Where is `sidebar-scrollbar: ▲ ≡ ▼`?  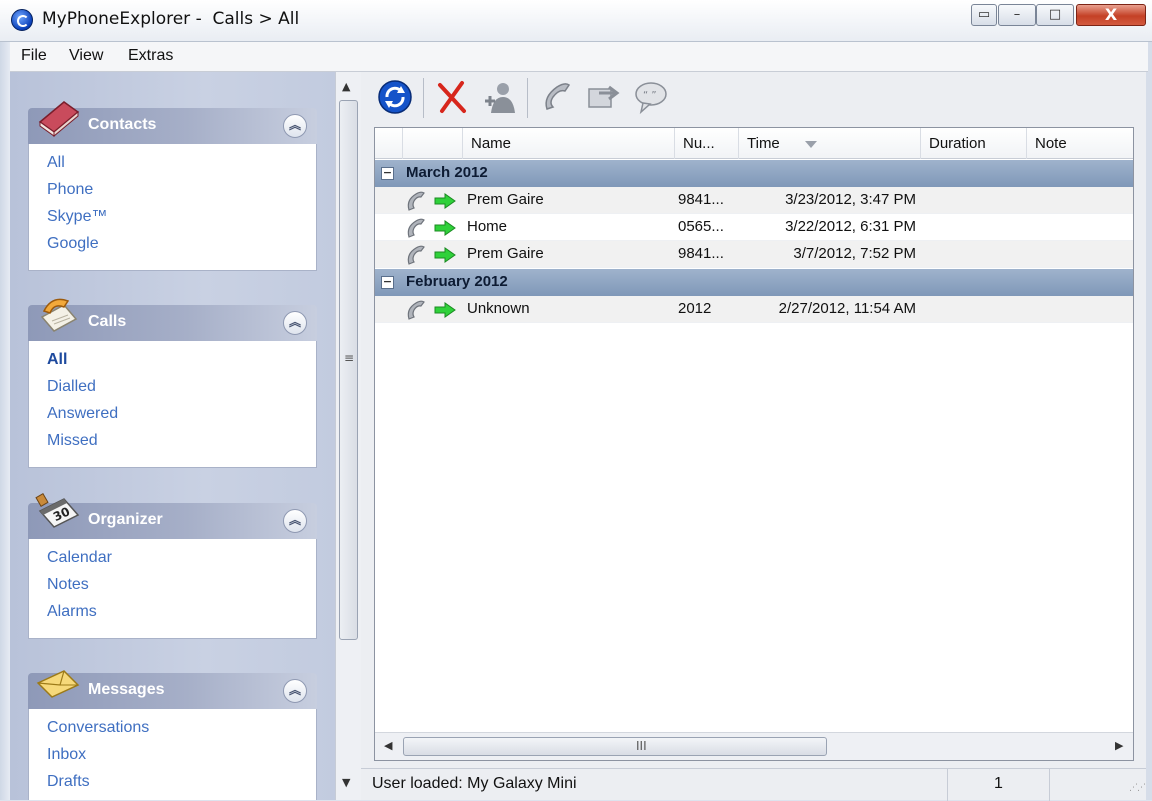
sidebar-scrollbar: ▲ ≡ ▼ is located at coordinates (348, 436).